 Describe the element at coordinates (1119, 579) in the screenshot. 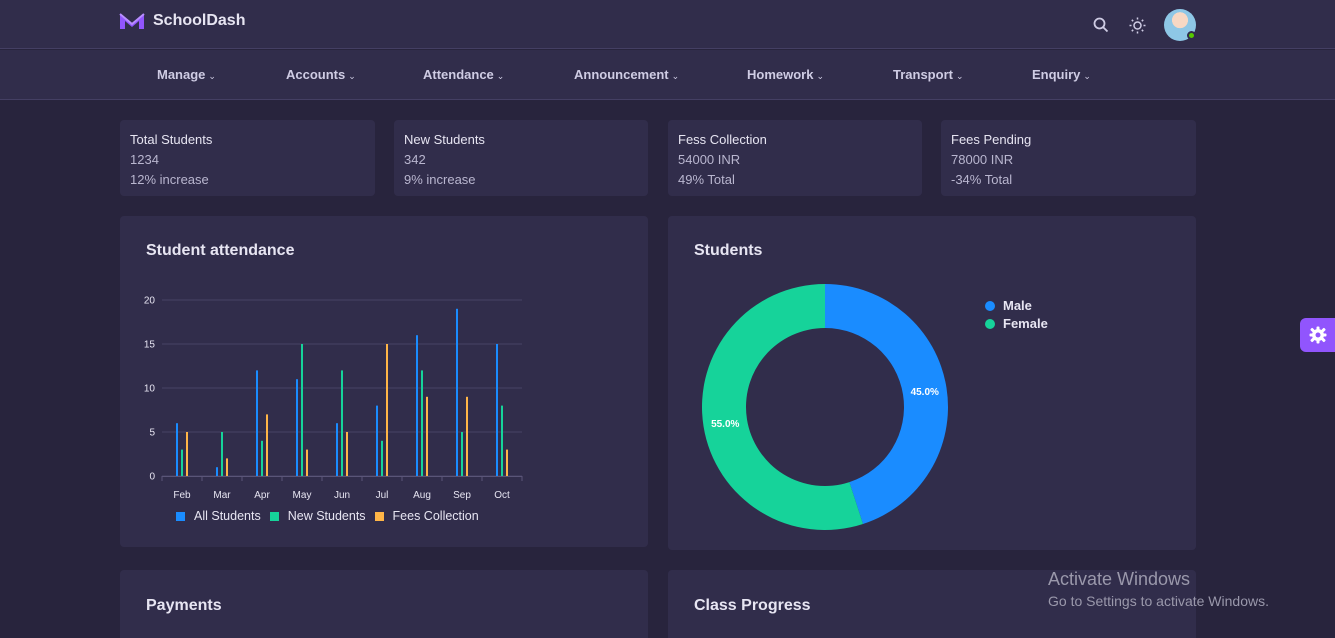

I see `watermark-title: Activate Windows` at that location.